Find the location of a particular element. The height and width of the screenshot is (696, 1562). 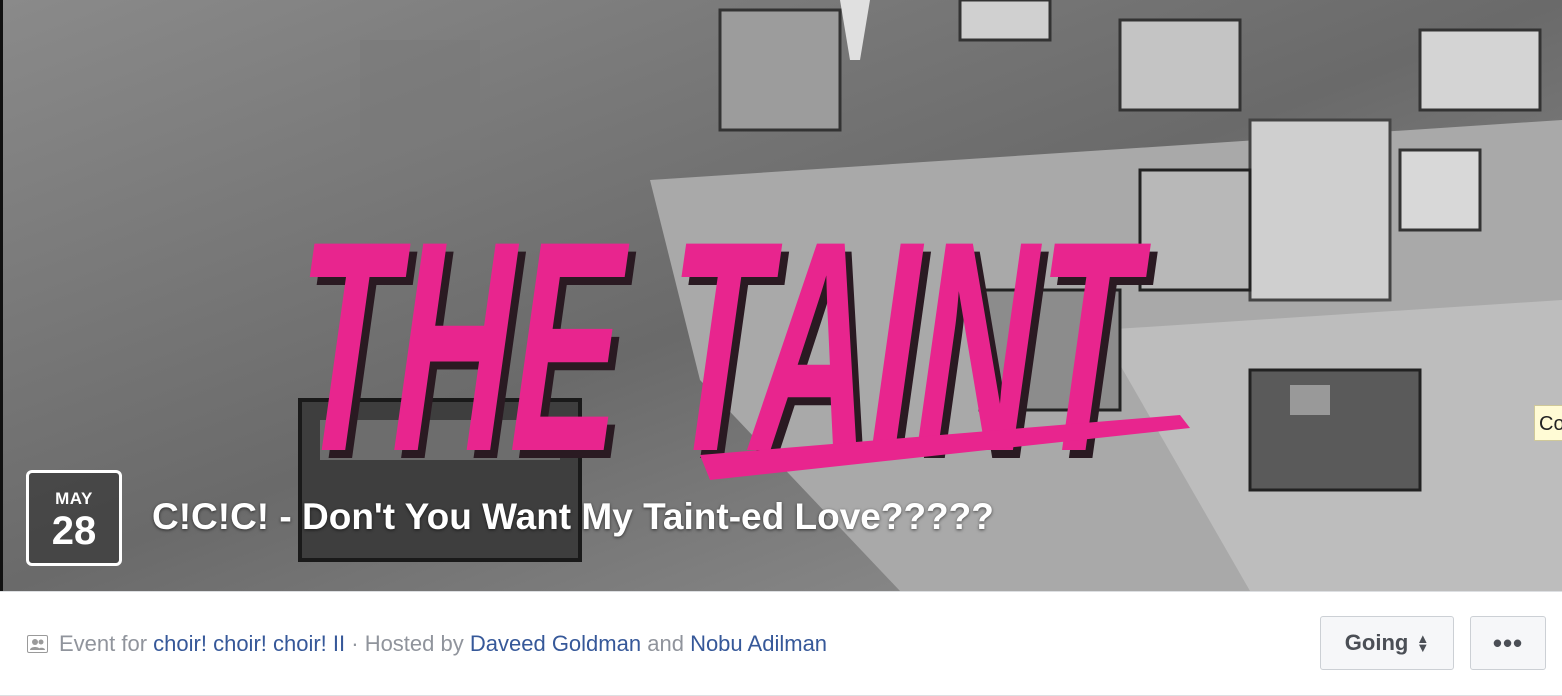

tooltip-peek: Co is located at coordinates (1548, 423).